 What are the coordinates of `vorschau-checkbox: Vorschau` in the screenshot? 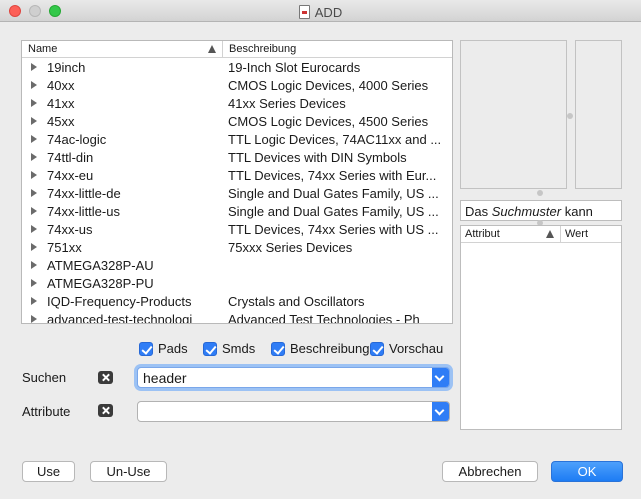 It's located at (406, 348).